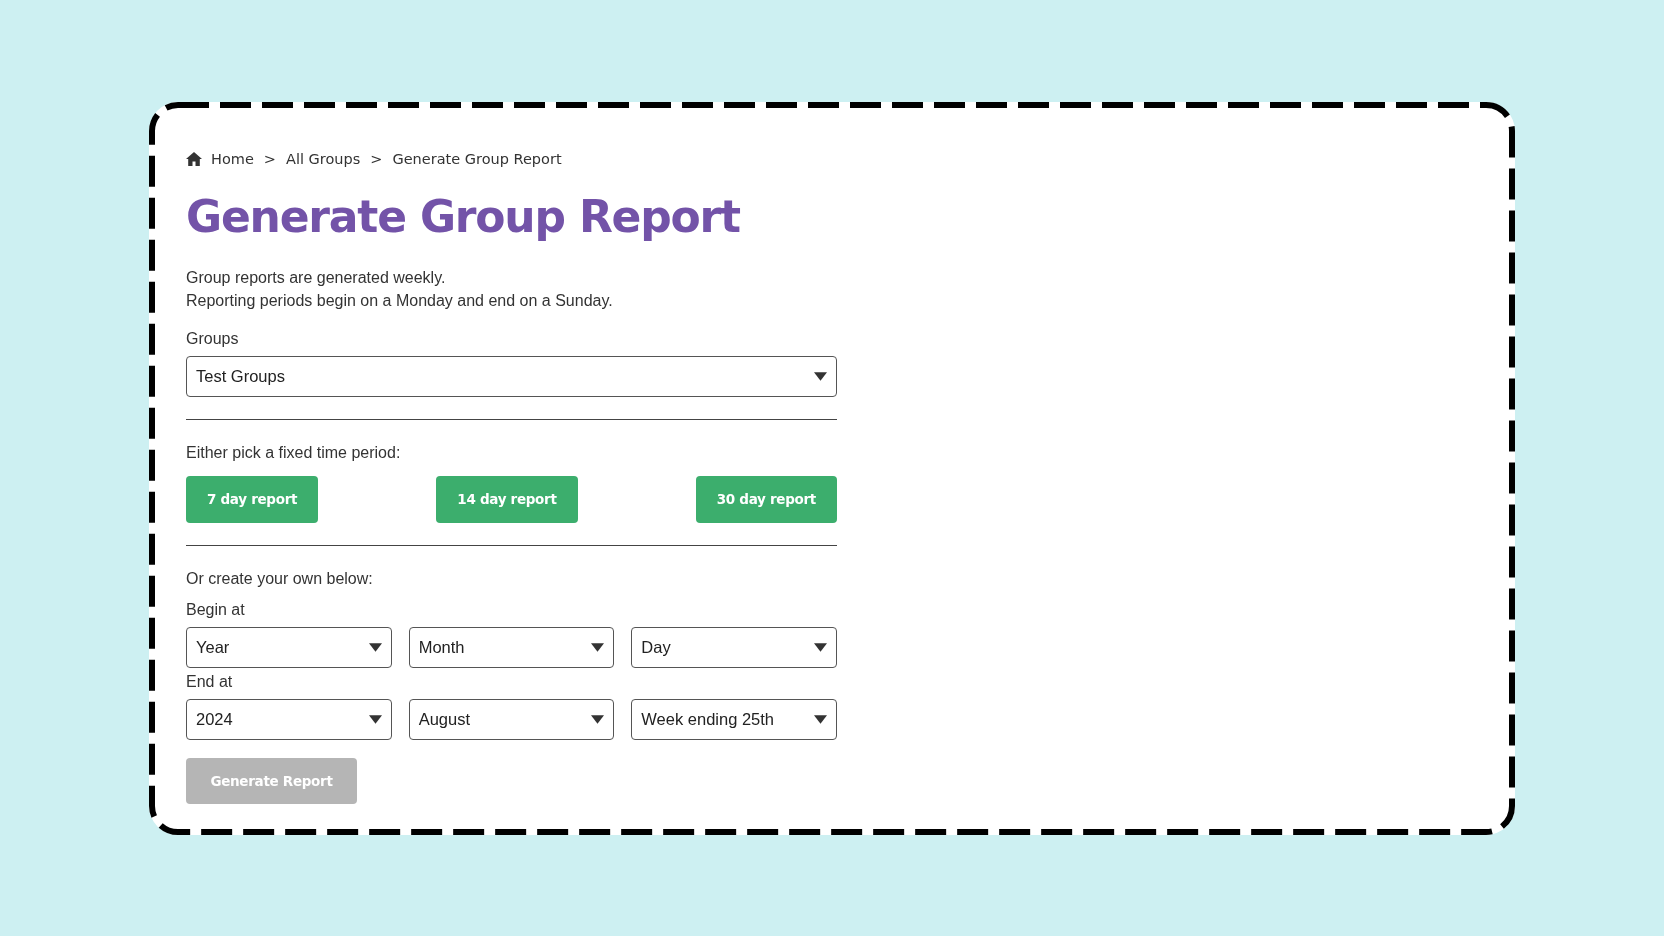  Describe the element at coordinates (212, 338) in the screenshot. I see `field-label: Groups` at that location.